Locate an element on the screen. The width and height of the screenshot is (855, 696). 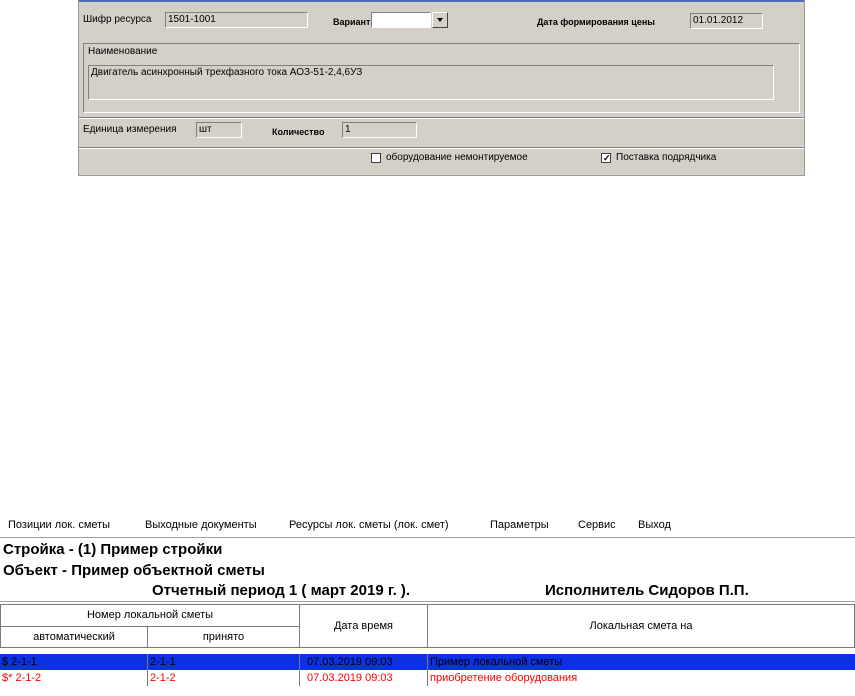
column-header-estimate: Локальная смета на is located at coordinates (641, 626).